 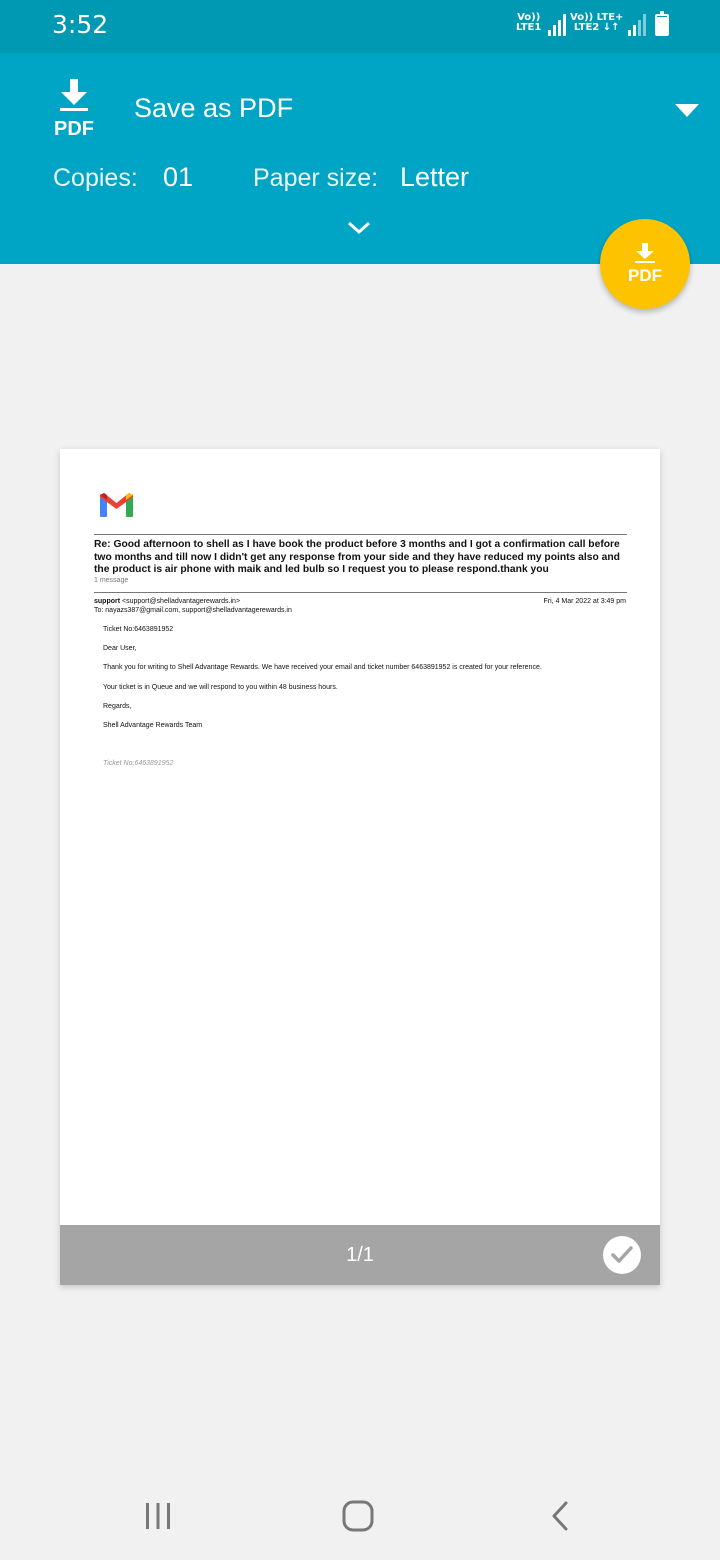 I want to click on home-button, so click(x=358, y=1516).